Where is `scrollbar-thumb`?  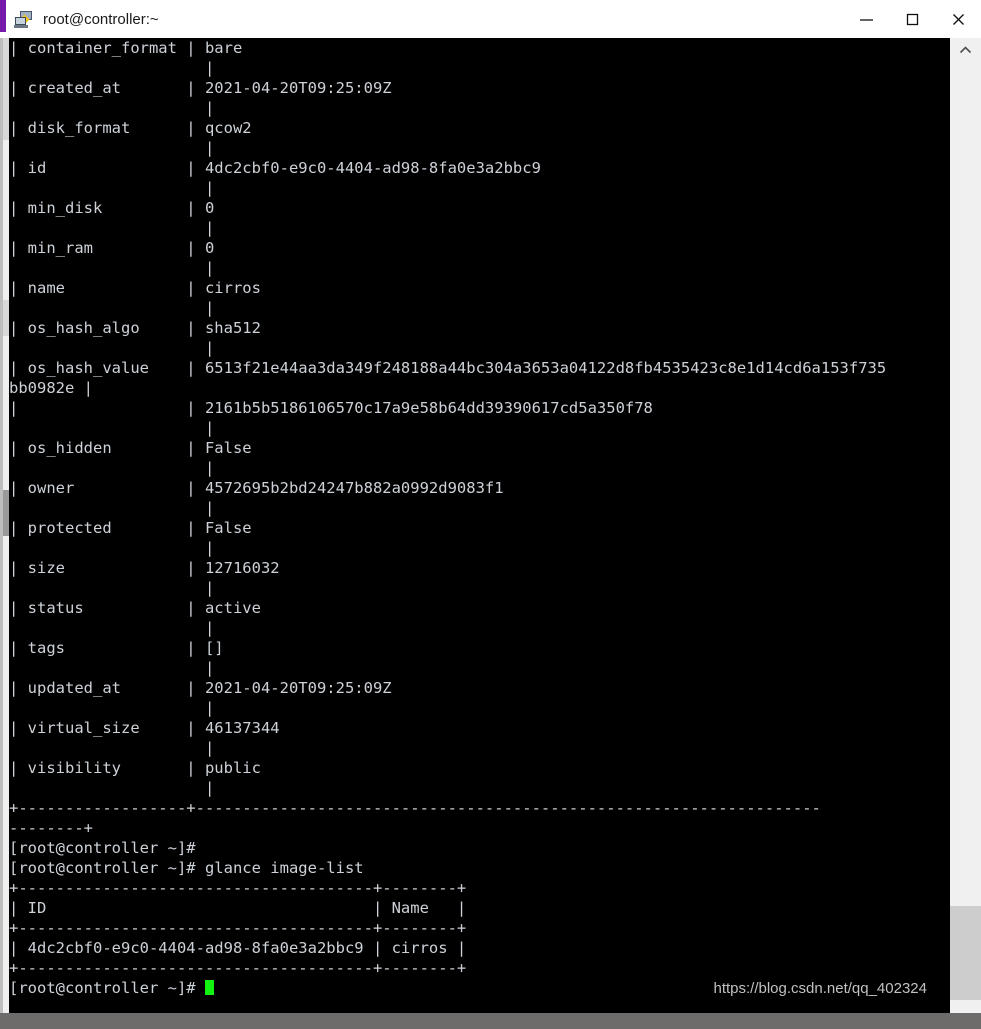
scrollbar-thumb is located at coordinates (965, 953).